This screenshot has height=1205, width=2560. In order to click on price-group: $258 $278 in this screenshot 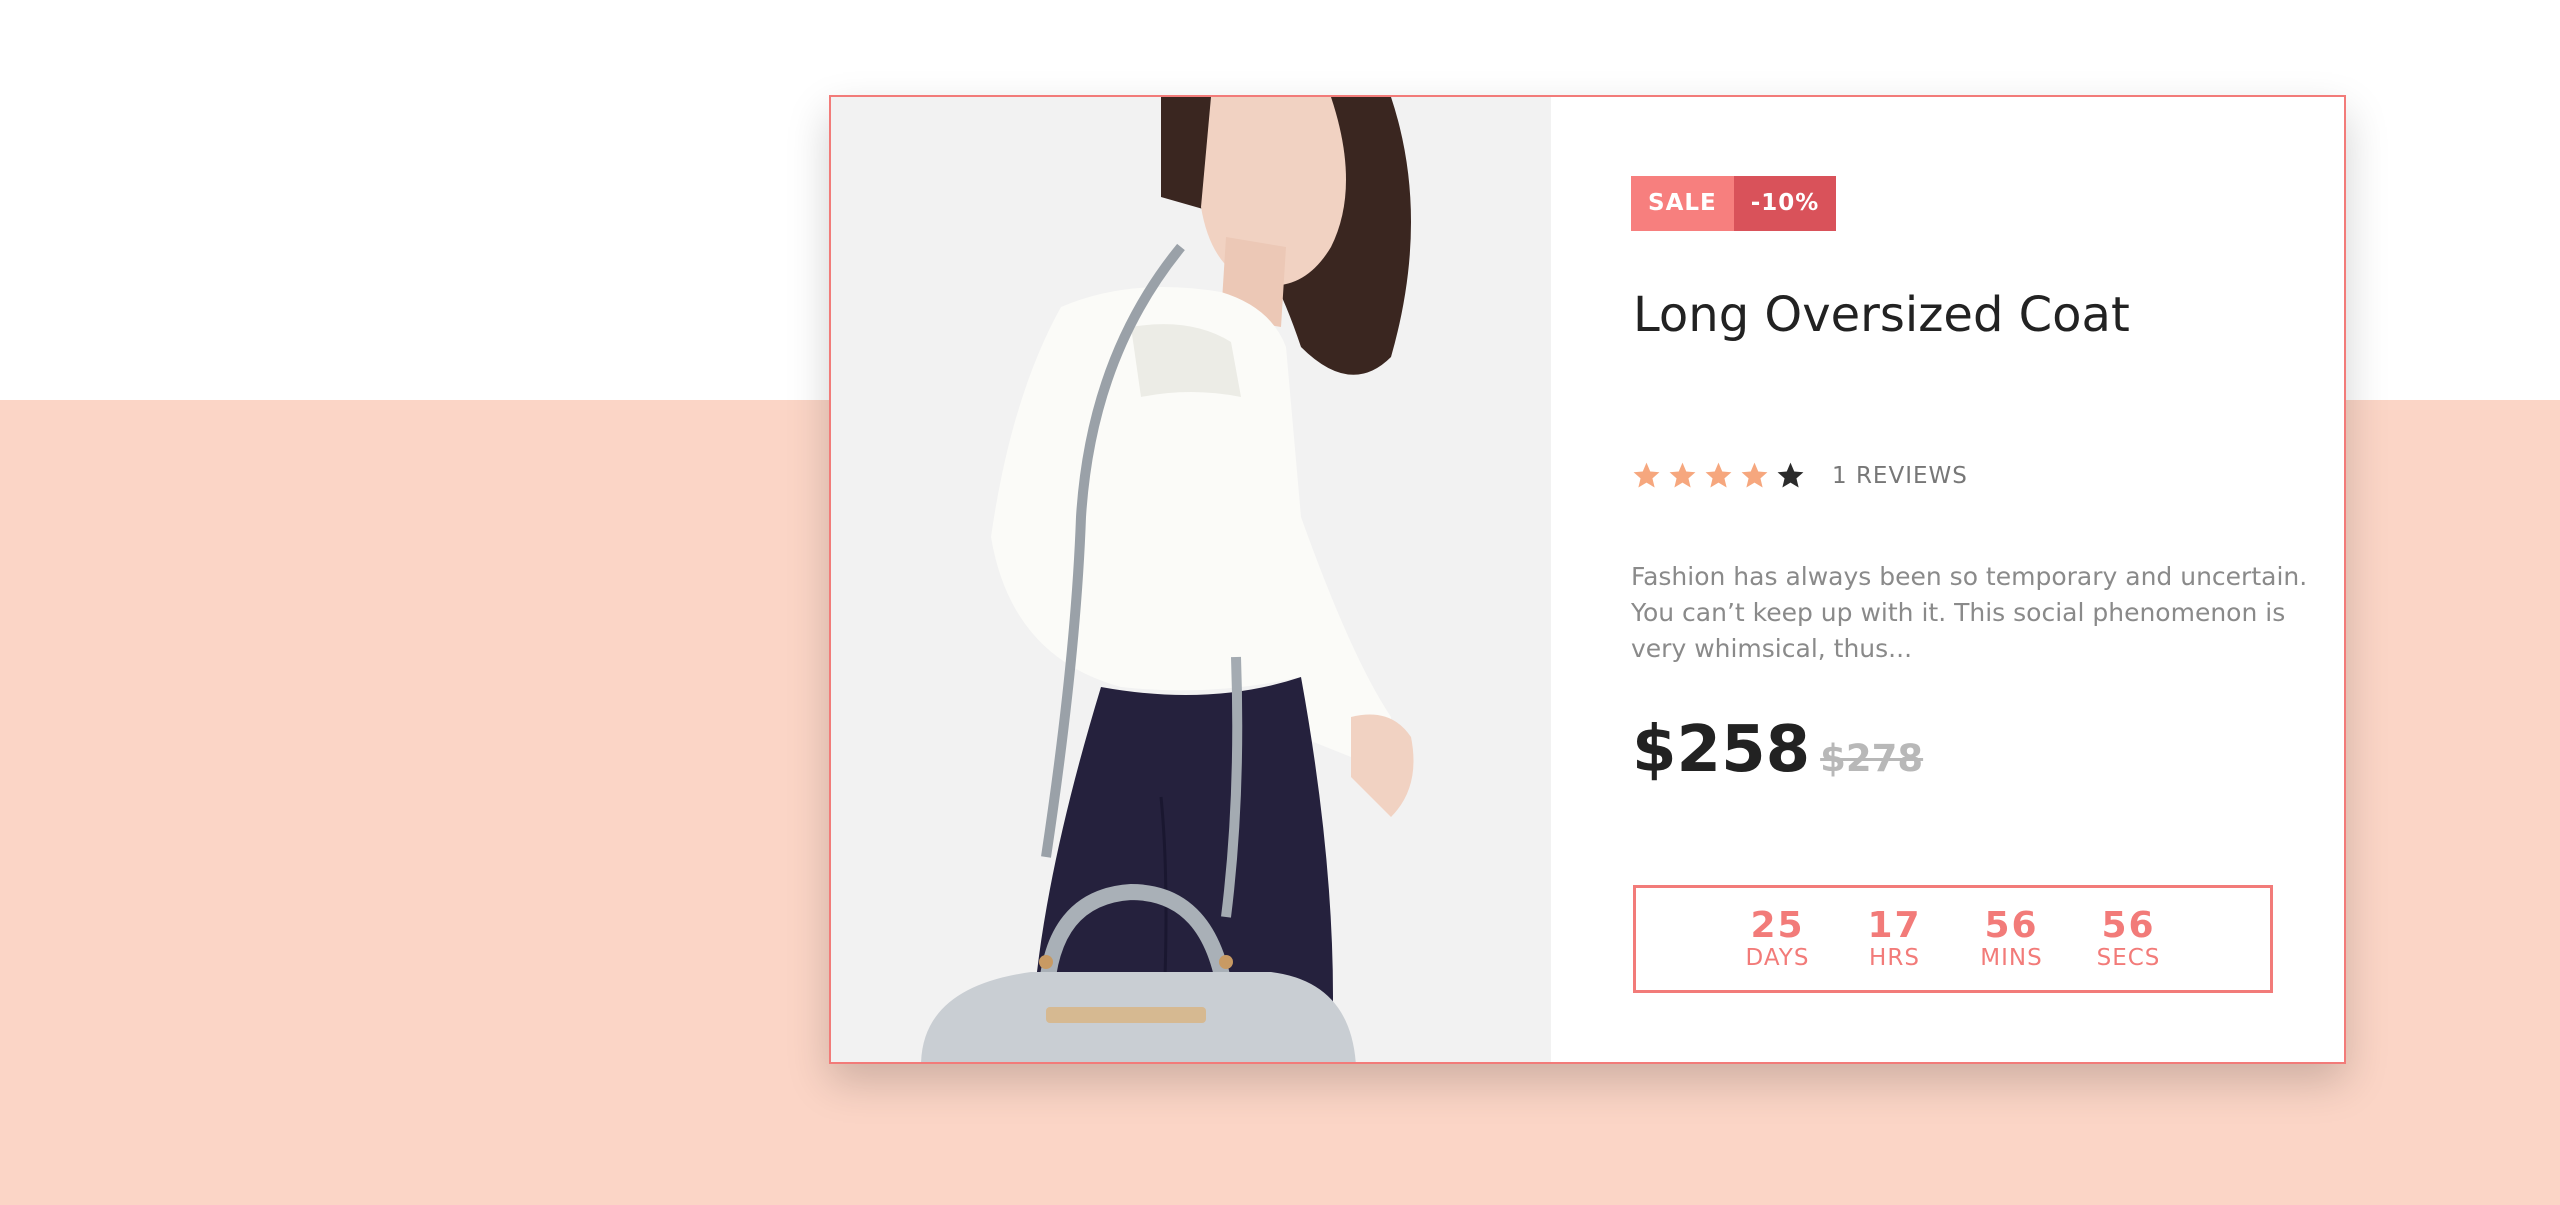, I will do `click(1777, 750)`.